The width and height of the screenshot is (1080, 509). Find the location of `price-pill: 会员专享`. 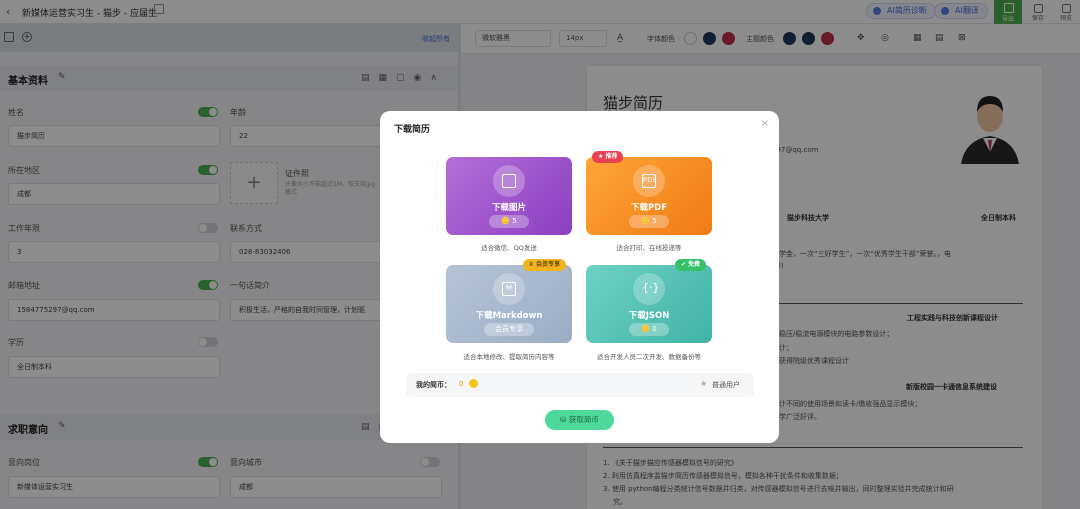

price-pill: 会员专享 is located at coordinates (509, 329).